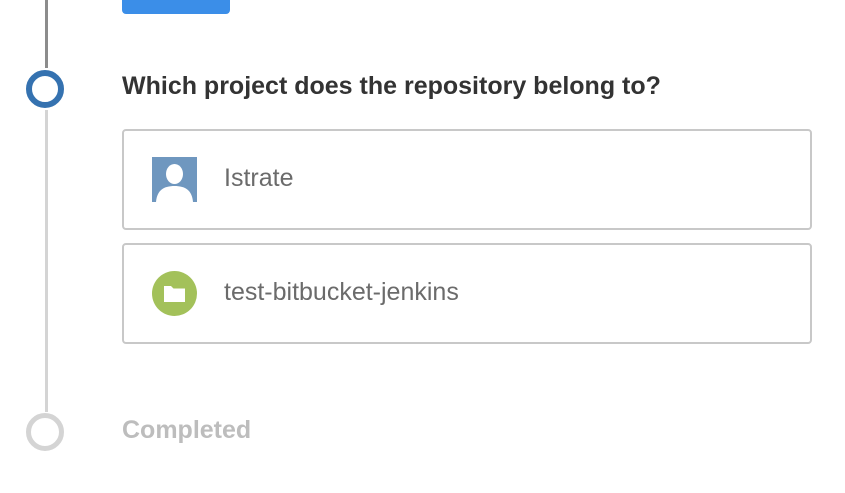 This screenshot has width=845, height=493. I want to click on continue-button, so click(176, 7).